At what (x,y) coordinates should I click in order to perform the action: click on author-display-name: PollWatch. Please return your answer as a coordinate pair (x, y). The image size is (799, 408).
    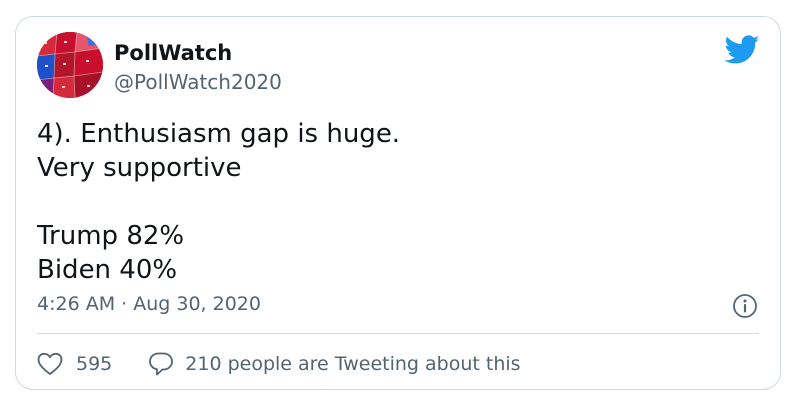
    Looking at the image, I should click on (173, 53).